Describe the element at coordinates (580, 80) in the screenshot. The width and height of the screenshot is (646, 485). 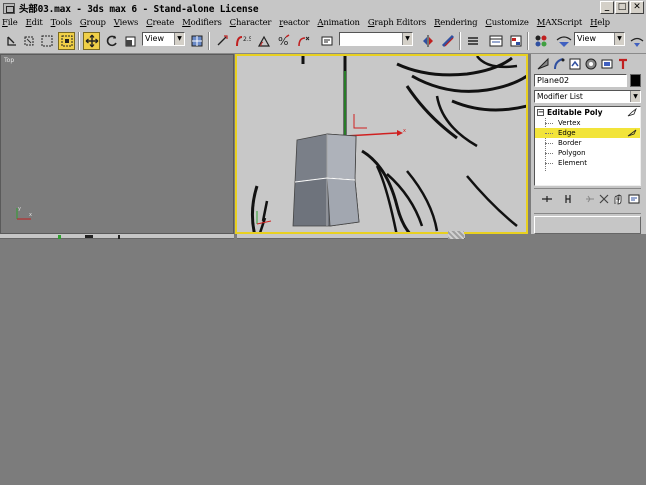
I see `object-name-field: Plane02` at that location.